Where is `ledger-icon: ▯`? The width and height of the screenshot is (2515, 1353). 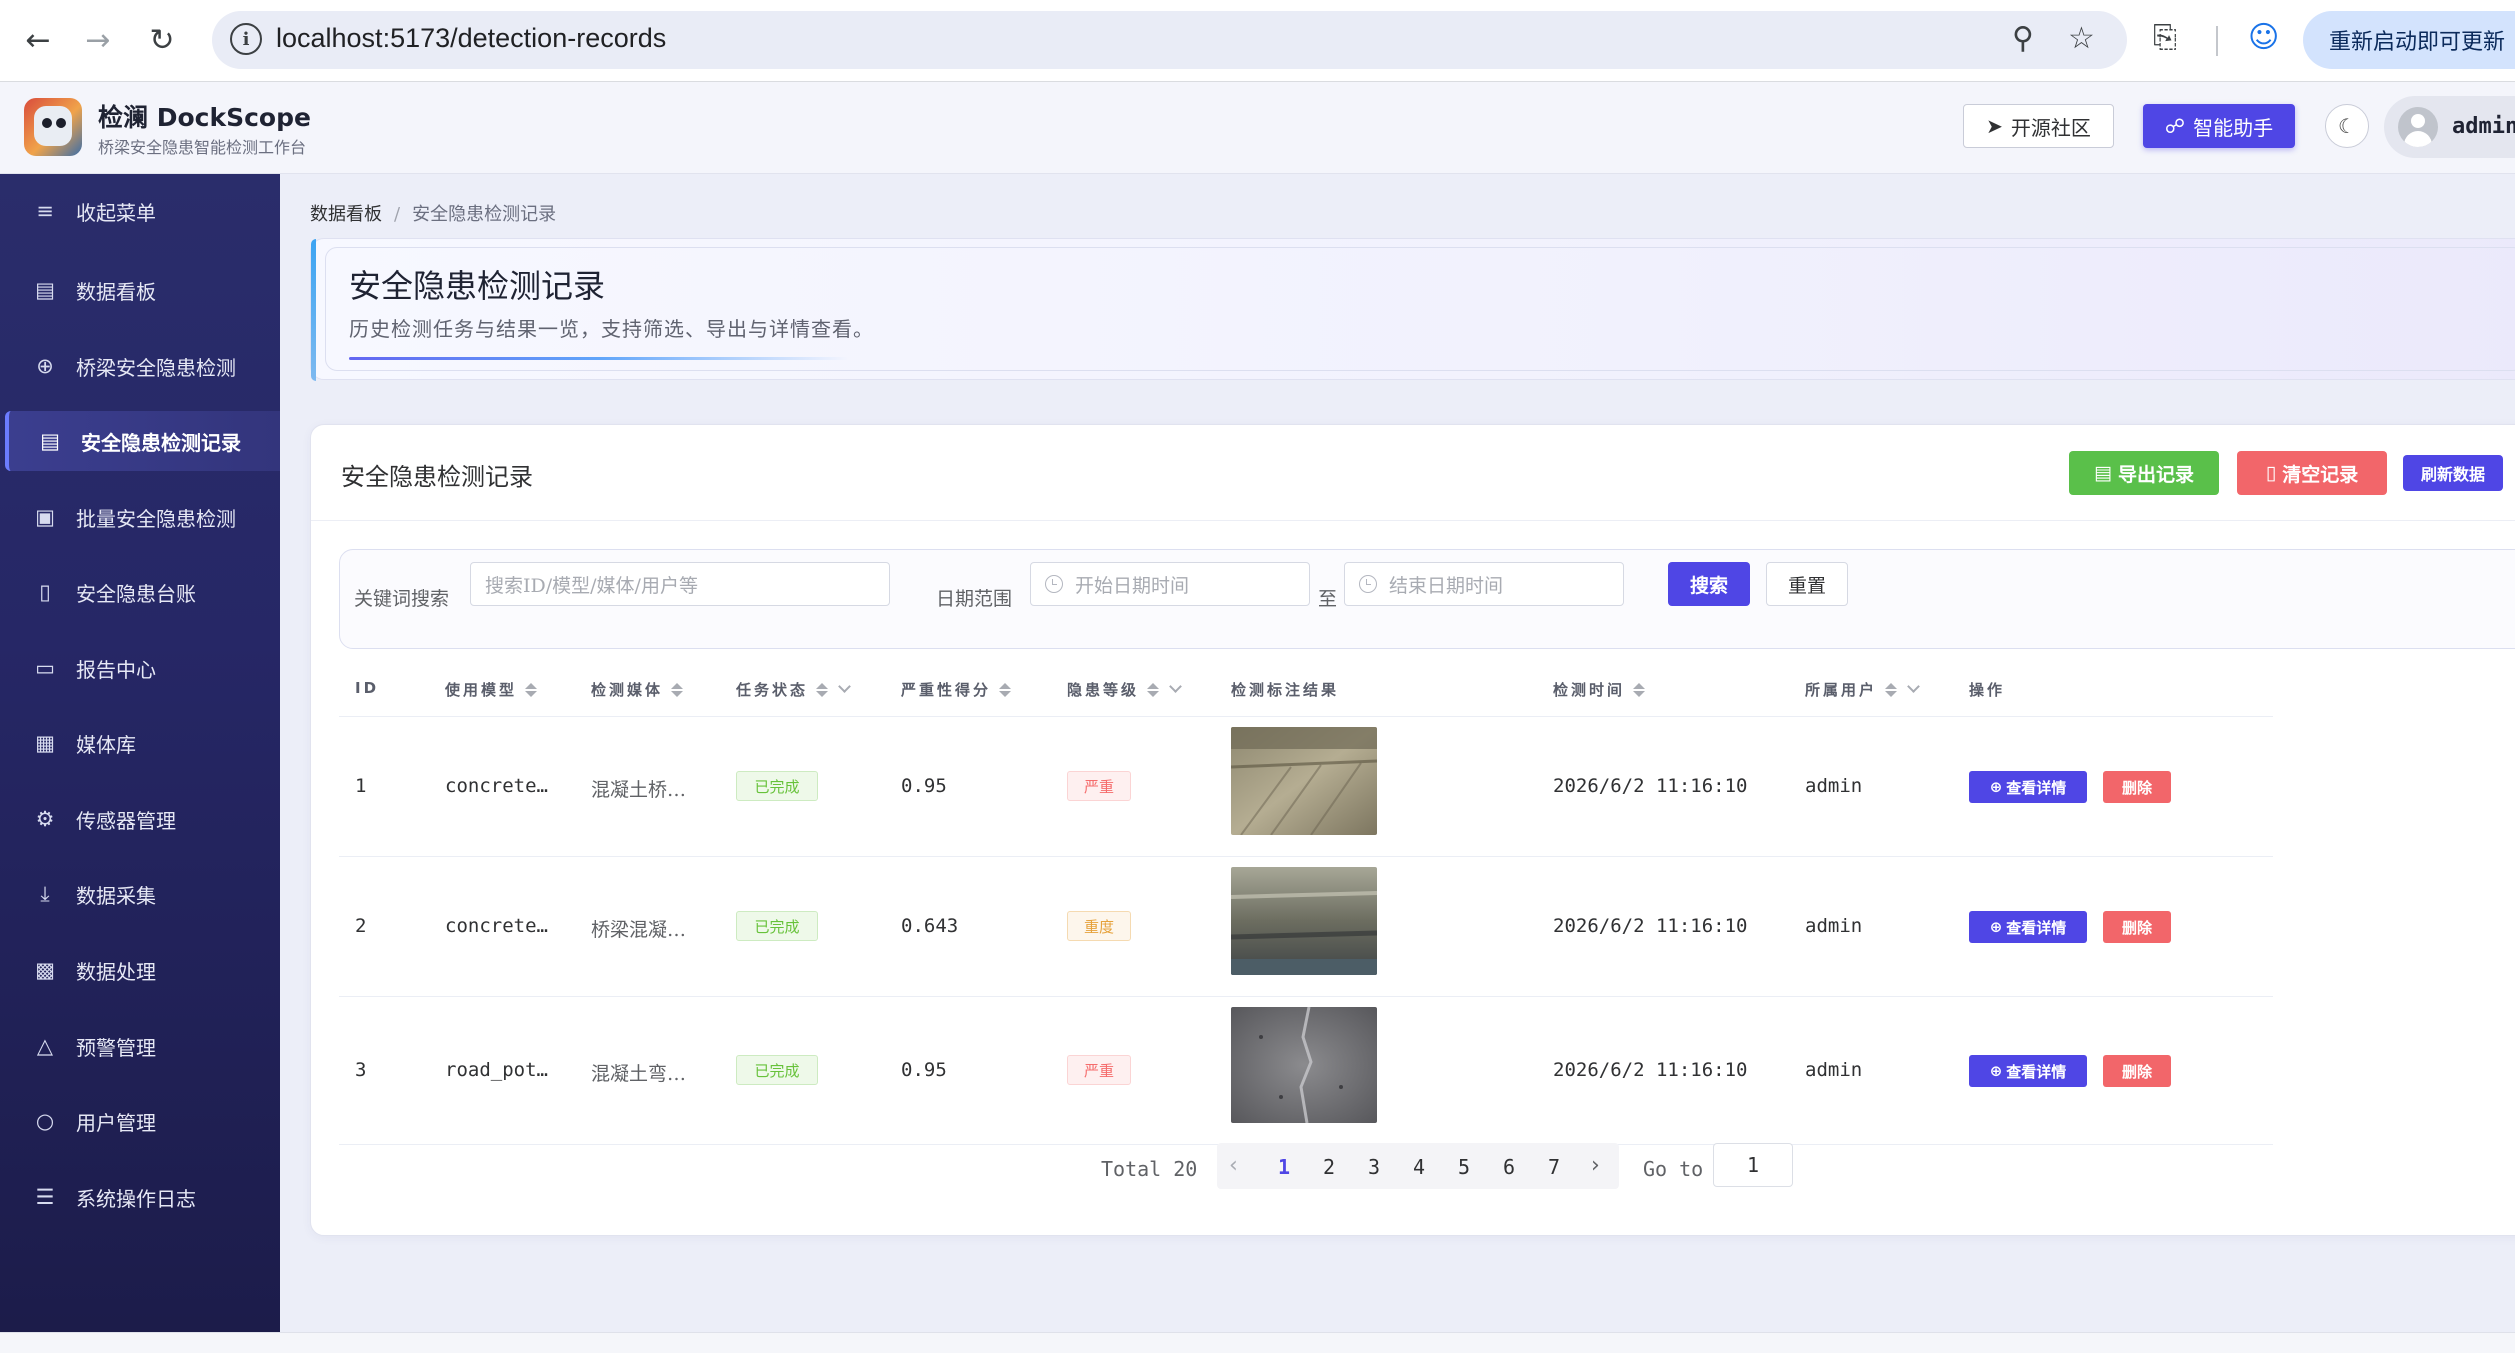
ledger-icon: ▯ is located at coordinates (45, 592).